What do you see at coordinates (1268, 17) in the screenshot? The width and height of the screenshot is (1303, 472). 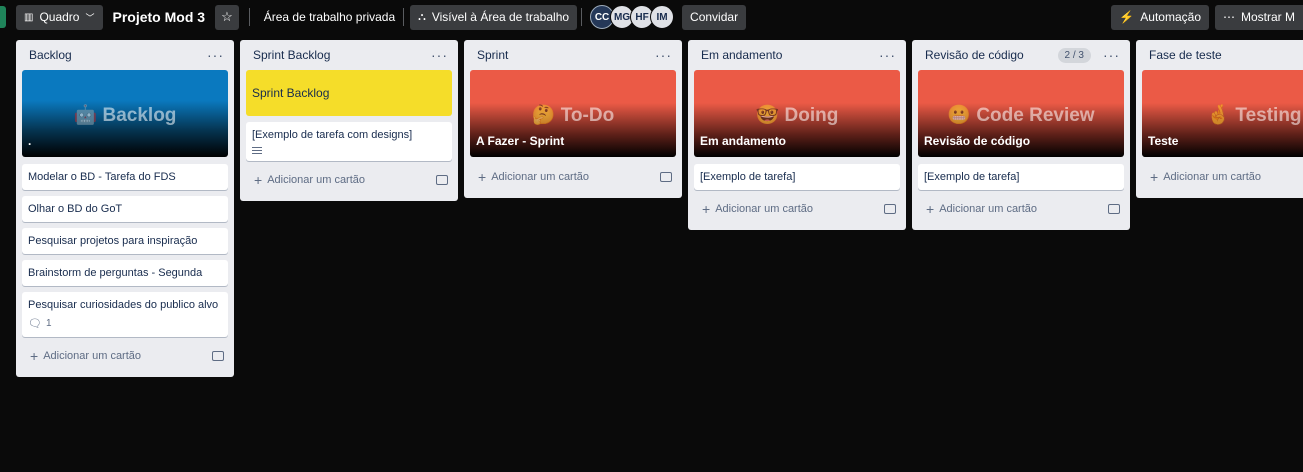 I see `show-menu-label: Mostrar M` at bounding box center [1268, 17].